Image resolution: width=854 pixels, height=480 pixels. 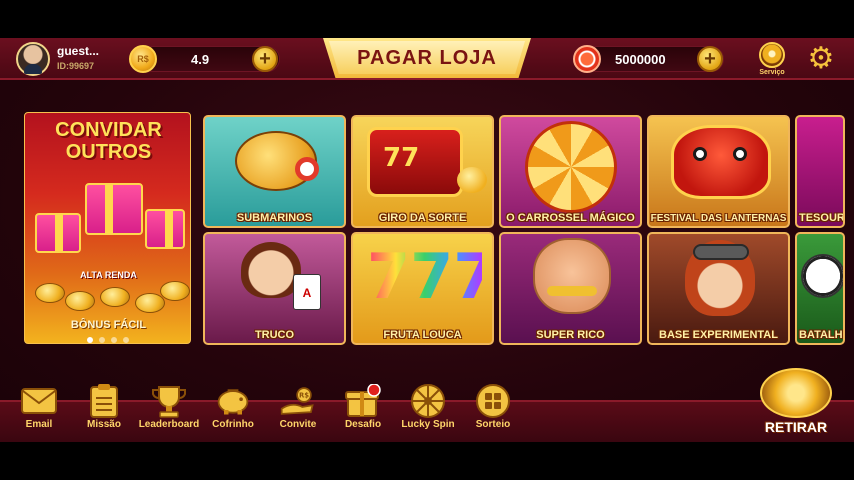 I want to click on game-tile-giro-da-sorte: 77 GIRO DA SORTE, so click(x=422, y=171).